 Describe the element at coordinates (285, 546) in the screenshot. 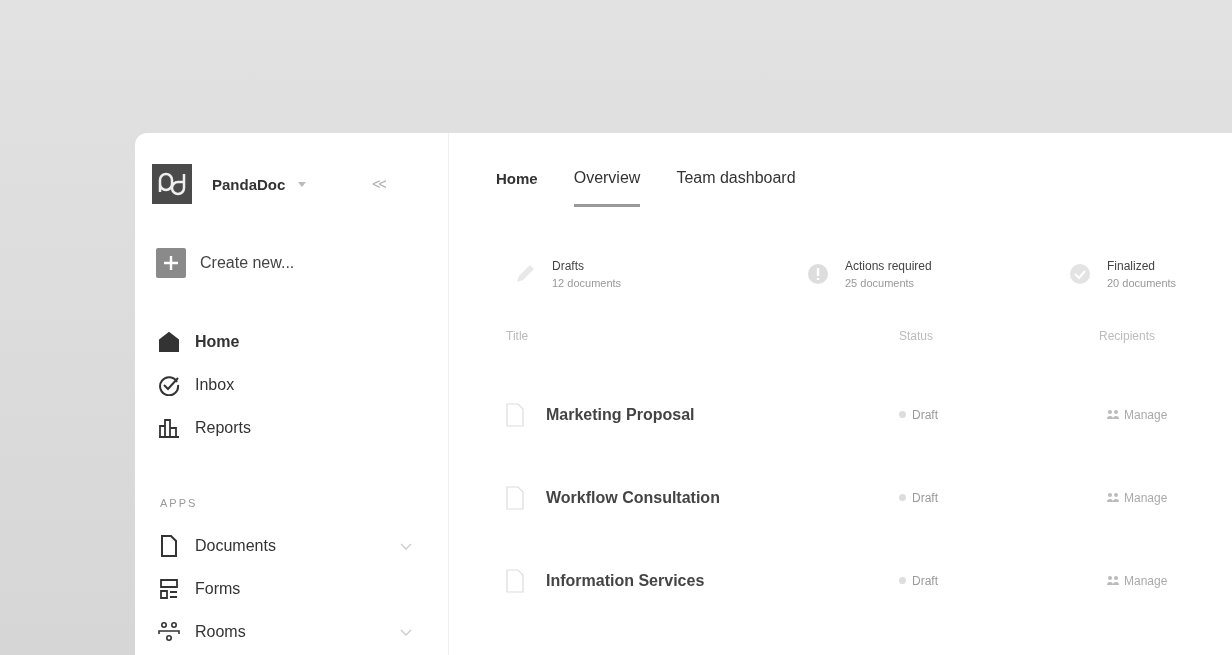

I see `nav-item: Documents` at that location.